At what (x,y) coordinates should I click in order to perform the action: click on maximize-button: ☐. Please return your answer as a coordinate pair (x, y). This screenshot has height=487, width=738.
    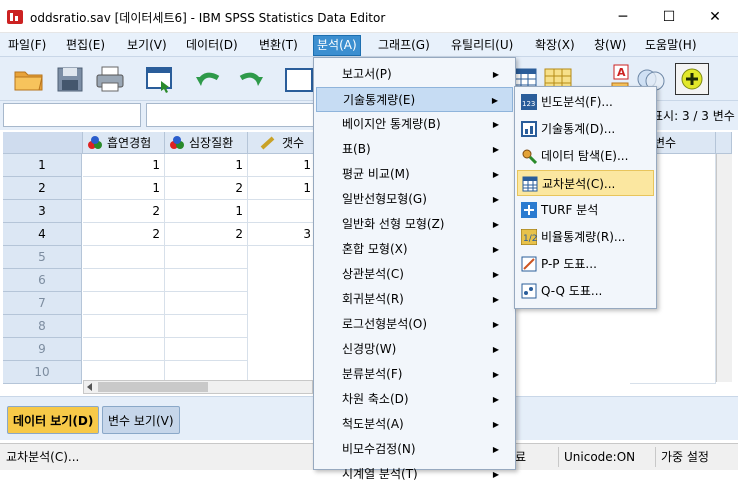
    Looking at the image, I should click on (669, 16).